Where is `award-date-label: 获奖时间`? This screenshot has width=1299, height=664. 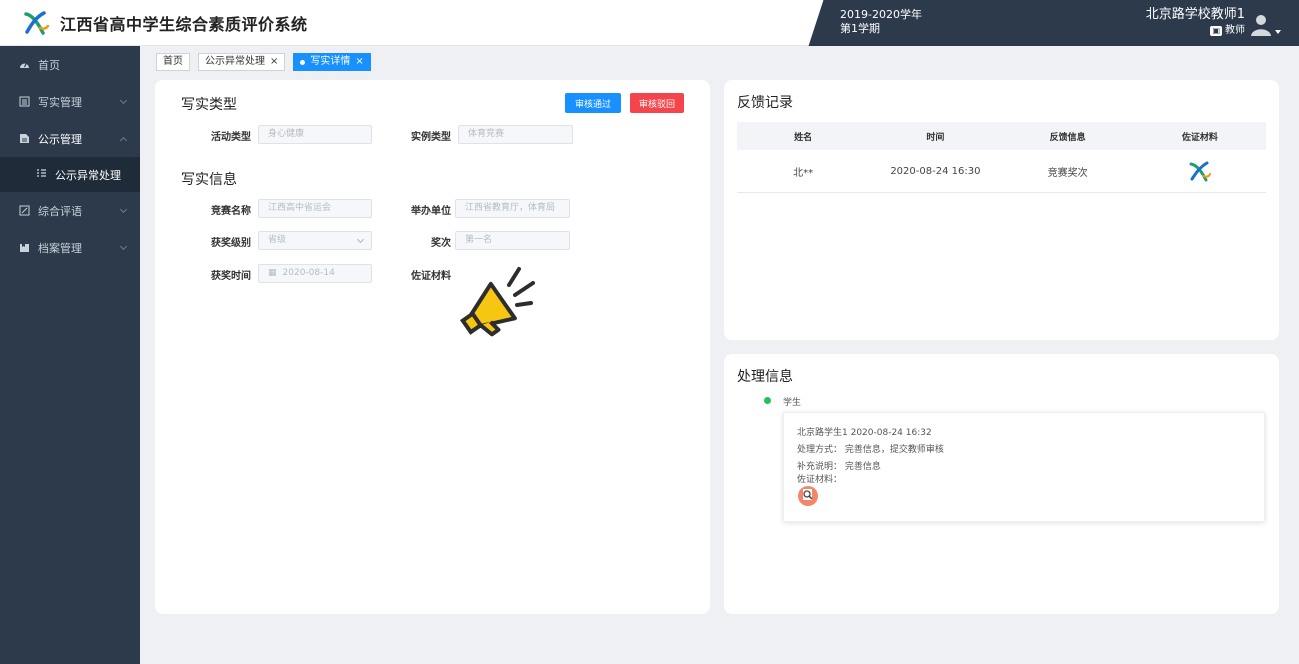
award-date-label: 获奖时间 is located at coordinates (231, 276).